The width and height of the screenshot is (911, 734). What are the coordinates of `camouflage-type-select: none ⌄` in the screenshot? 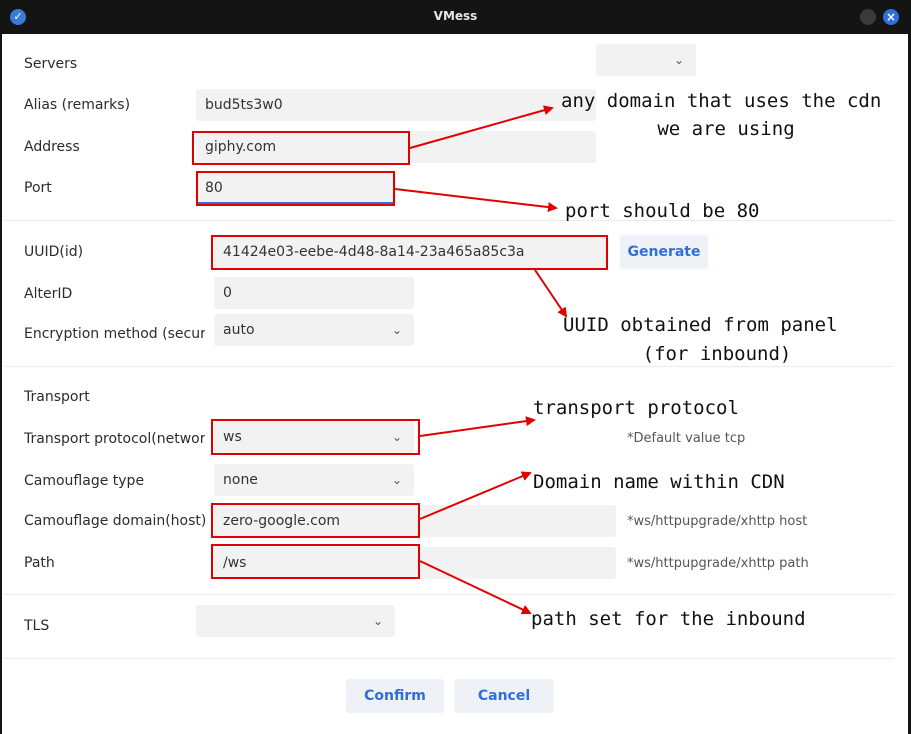 It's located at (314, 480).